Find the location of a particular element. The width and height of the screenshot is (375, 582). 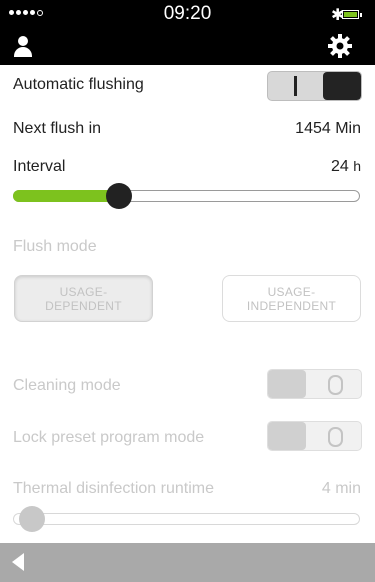

usage-independent-button: USAGE- INDEPENDENT is located at coordinates (291, 298).